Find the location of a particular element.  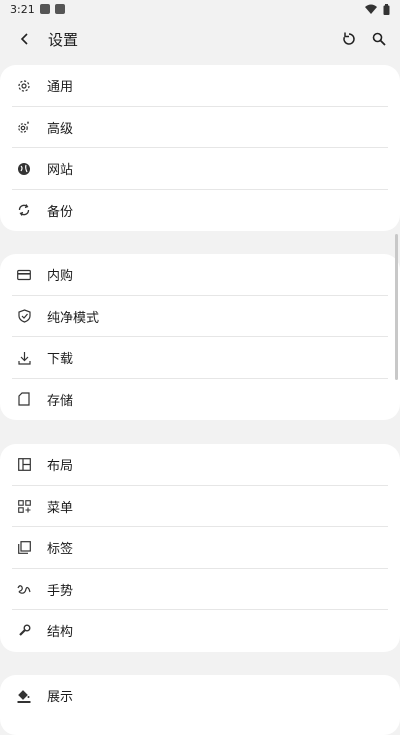

settings-item-website: 网站 is located at coordinates (200, 169).